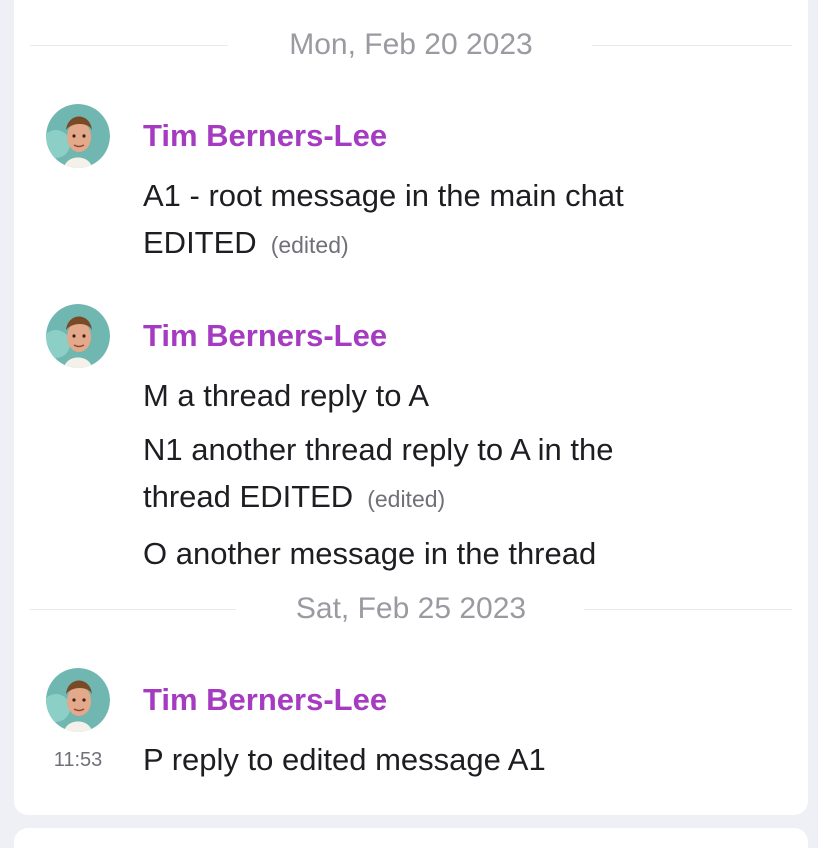  I want to click on composer-area, so click(411, 838).